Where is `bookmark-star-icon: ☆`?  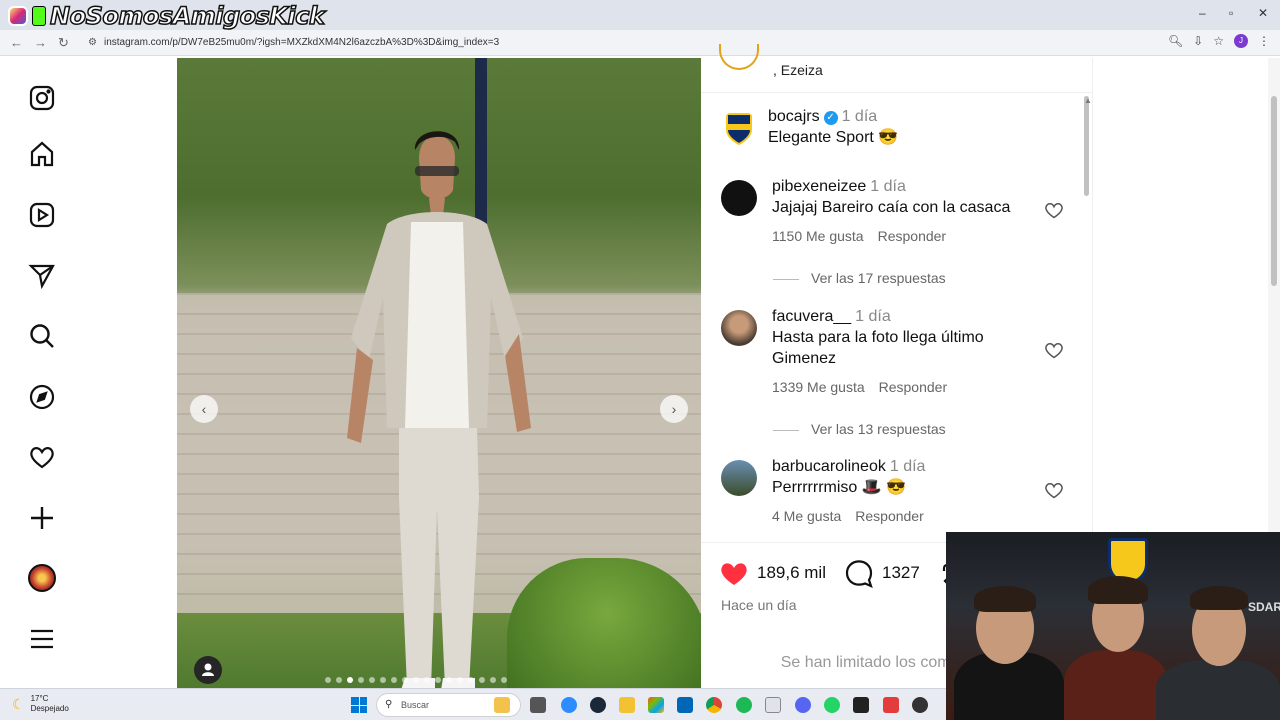 bookmark-star-icon: ☆ is located at coordinates (1218, 41).